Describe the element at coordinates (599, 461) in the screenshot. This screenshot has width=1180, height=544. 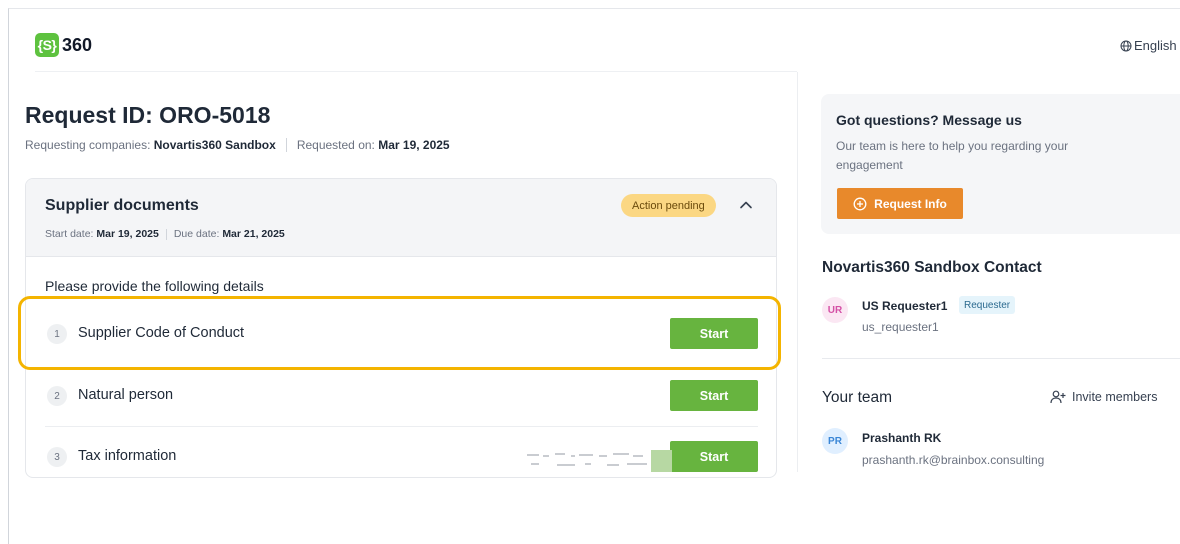
I see `redacted-marks` at that location.